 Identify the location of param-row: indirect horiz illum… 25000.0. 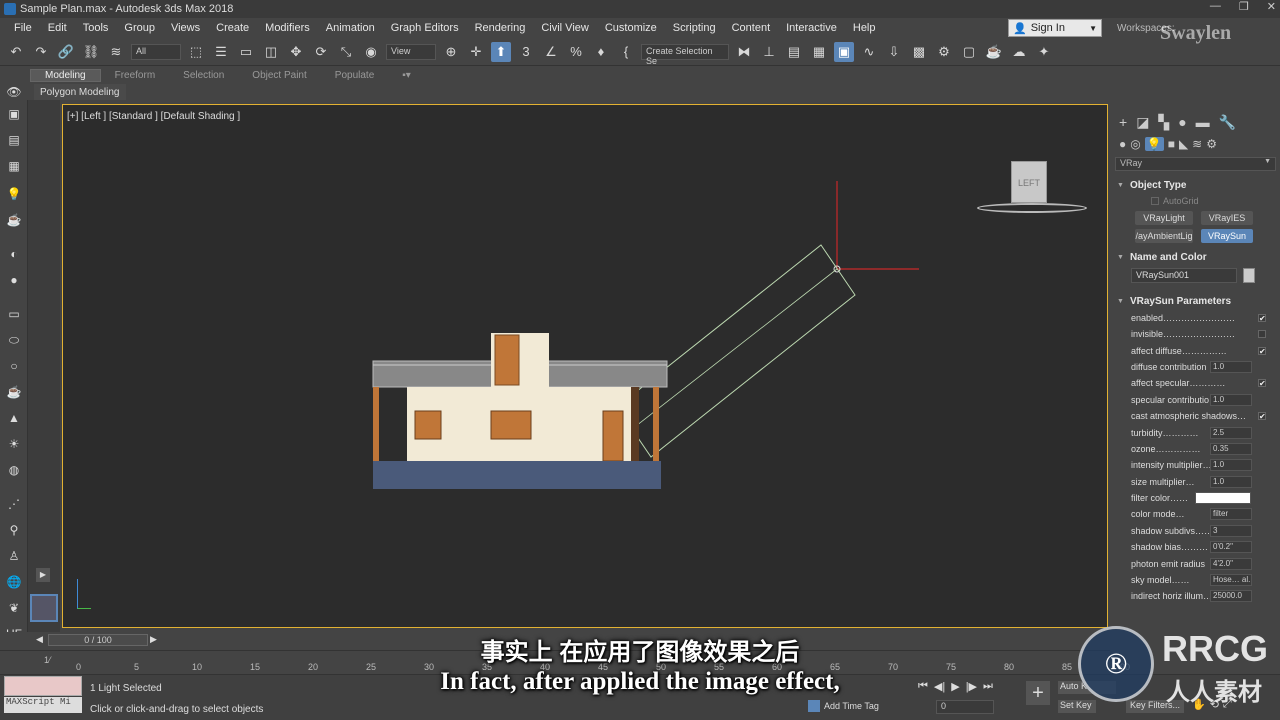
(1196, 596).